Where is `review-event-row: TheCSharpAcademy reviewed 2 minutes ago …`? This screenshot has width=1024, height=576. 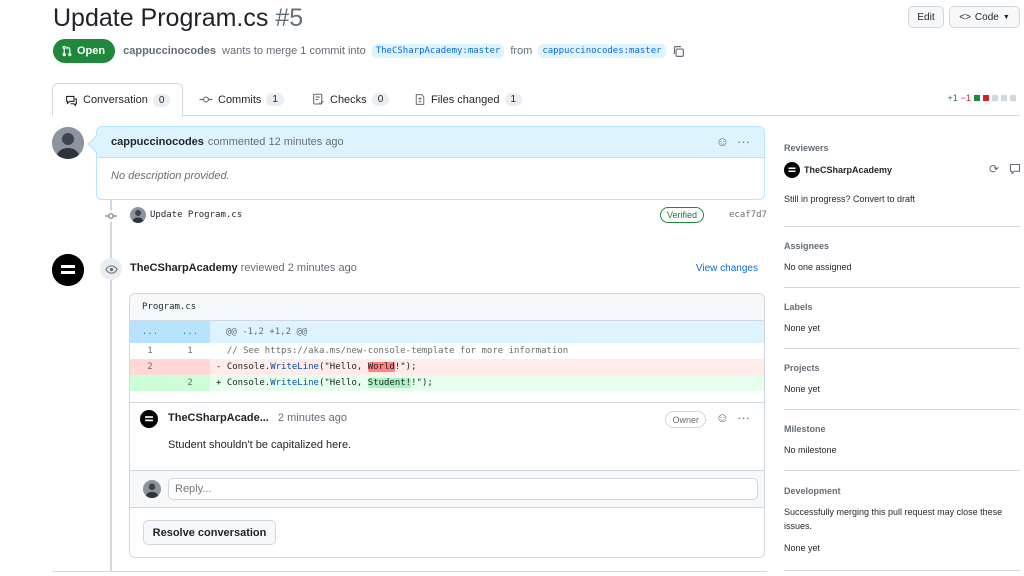 review-event-row: TheCSharpAcademy reviewed 2 minutes ago … is located at coordinates (433, 269).